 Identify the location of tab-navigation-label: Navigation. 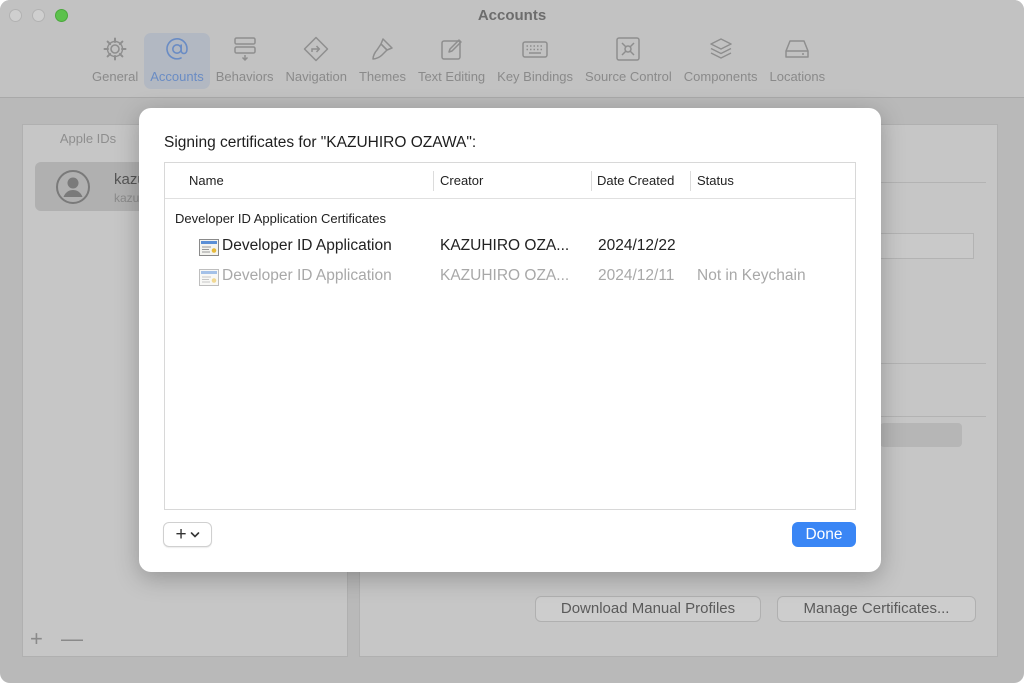
(316, 76).